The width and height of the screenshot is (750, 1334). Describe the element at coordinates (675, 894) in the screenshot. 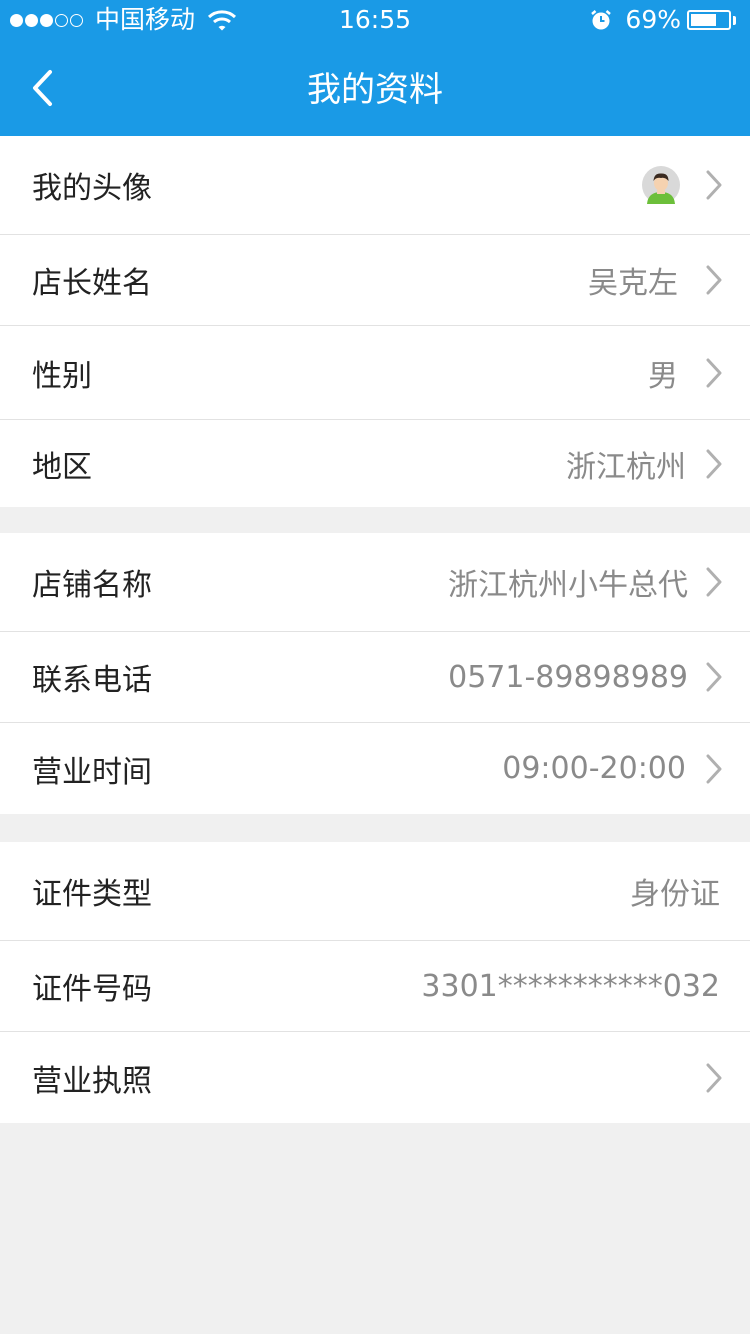

I see `row-value: 身份证` at that location.